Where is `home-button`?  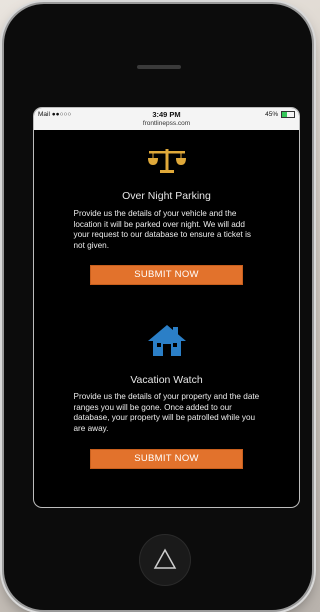
home-button is located at coordinates (165, 560).